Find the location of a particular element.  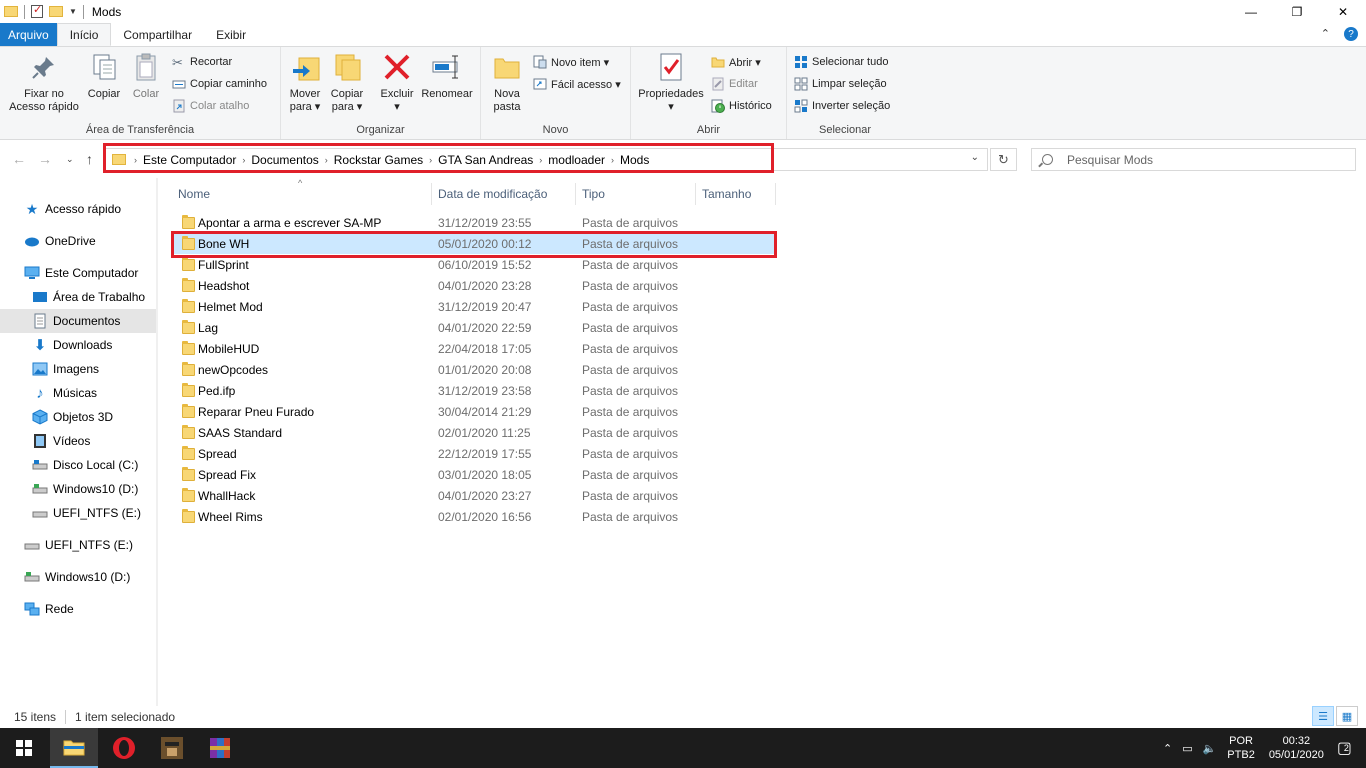

search-input is located at coordinates (1197, 159).